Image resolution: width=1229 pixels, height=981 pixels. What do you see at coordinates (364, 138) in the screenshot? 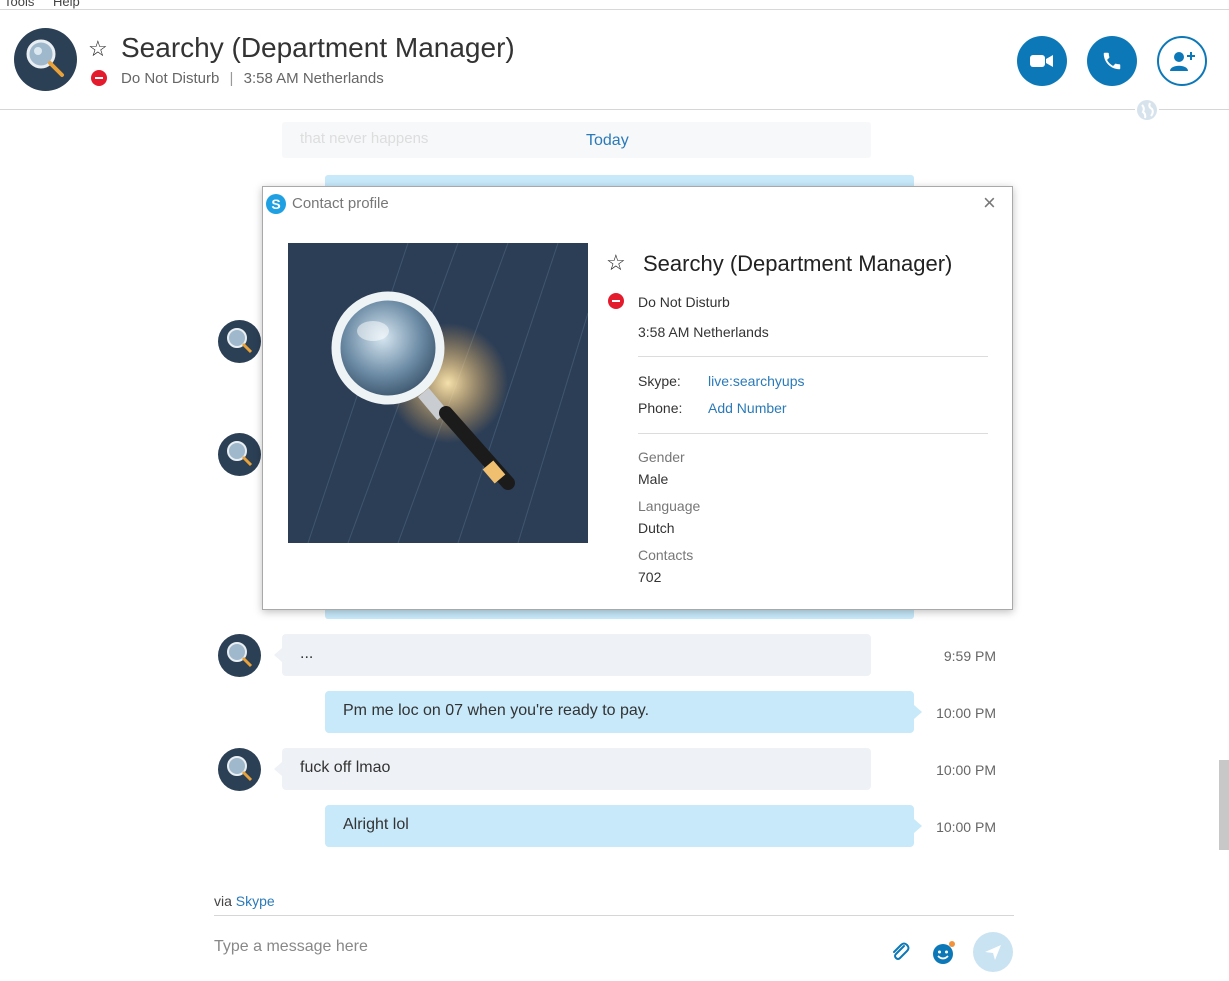
I see `faded-message-text: that never happens` at bounding box center [364, 138].